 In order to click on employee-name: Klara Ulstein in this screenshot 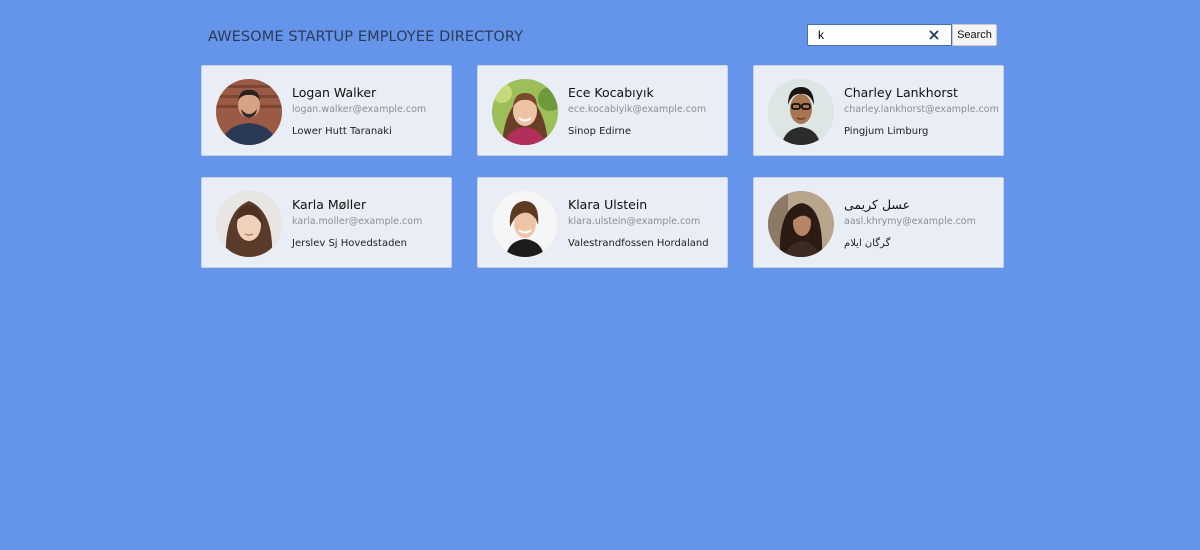, I will do `click(608, 204)`.